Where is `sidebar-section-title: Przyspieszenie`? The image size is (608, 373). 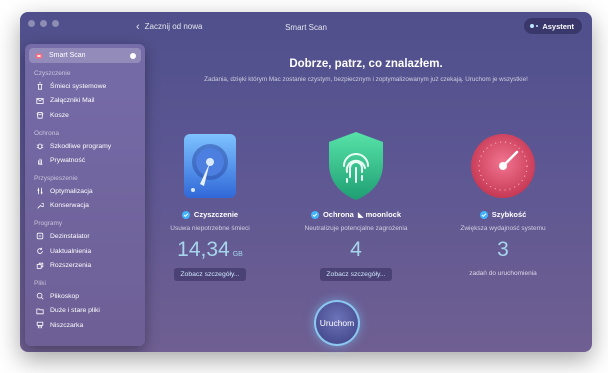 sidebar-section-title: Przyspieszenie is located at coordinates (56, 178).